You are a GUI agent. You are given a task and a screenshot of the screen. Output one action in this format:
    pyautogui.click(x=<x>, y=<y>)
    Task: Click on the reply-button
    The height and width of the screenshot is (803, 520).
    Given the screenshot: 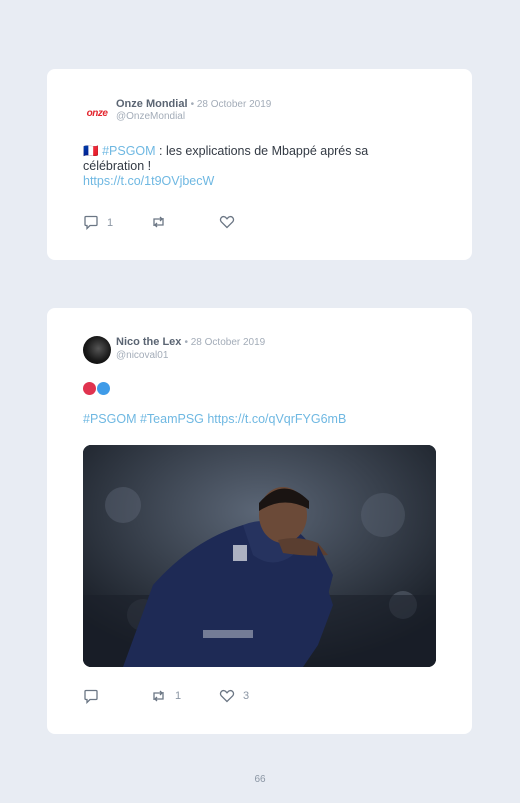 What is the action you would take?
    pyautogui.click(x=95, y=696)
    